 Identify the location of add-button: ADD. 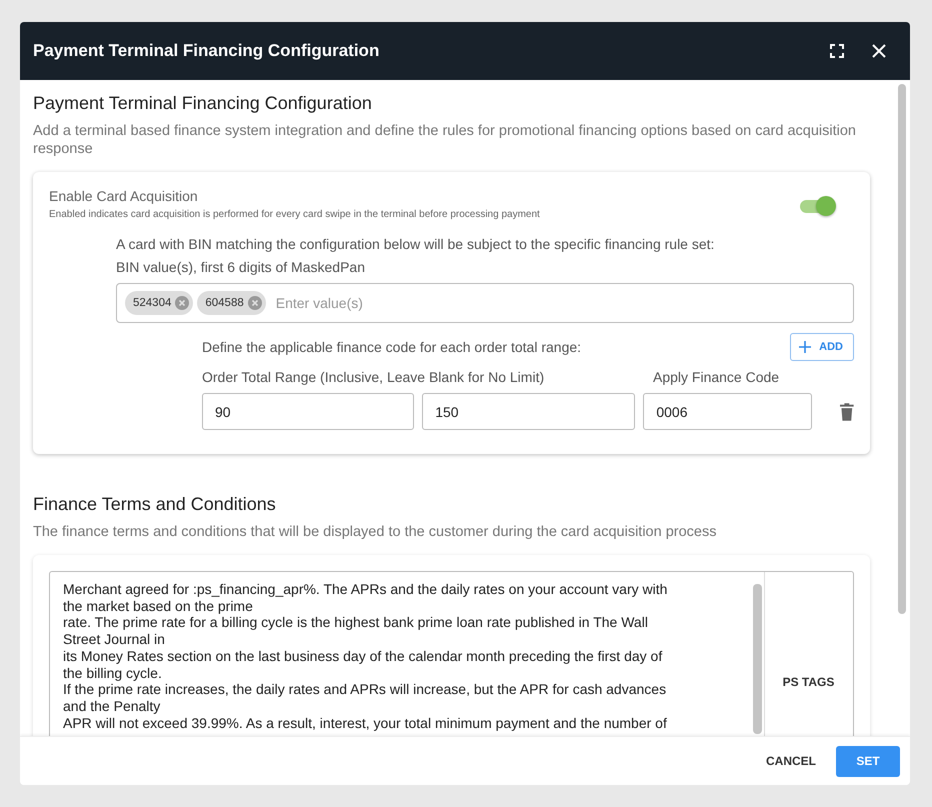
(822, 347).